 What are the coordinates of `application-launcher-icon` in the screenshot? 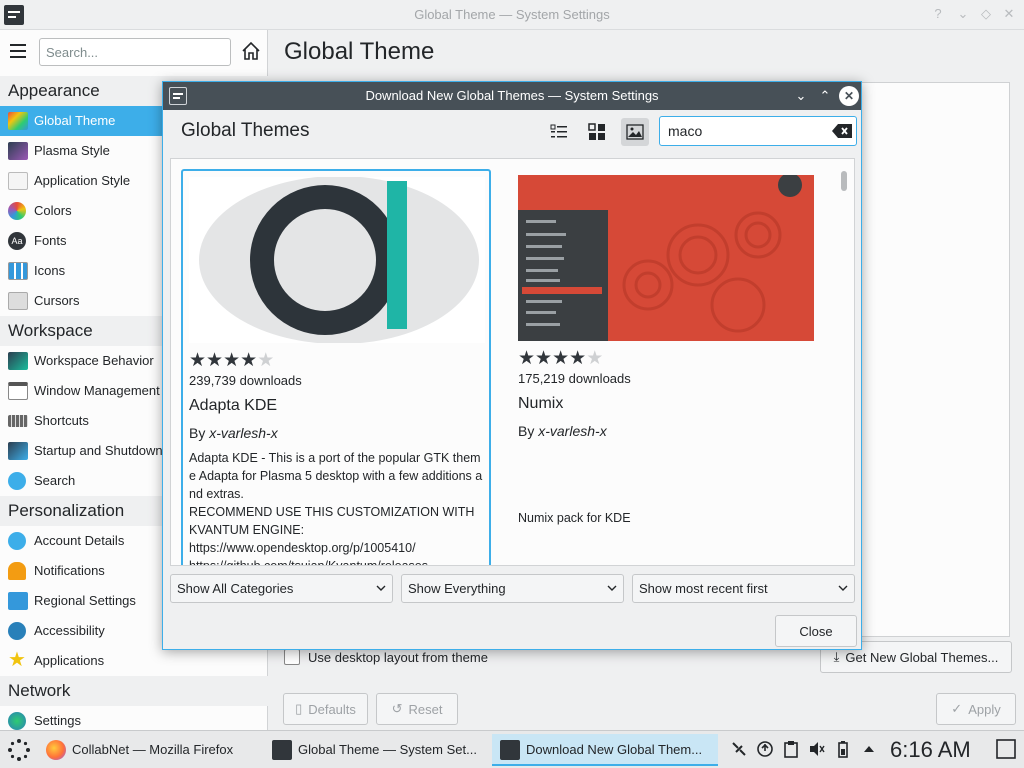 It's located at (19, 750).